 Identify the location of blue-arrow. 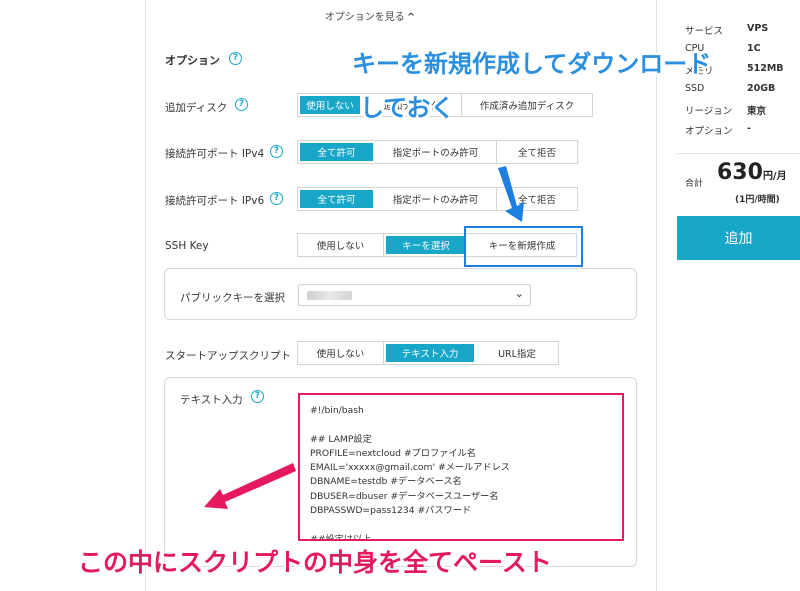
(511, 194).